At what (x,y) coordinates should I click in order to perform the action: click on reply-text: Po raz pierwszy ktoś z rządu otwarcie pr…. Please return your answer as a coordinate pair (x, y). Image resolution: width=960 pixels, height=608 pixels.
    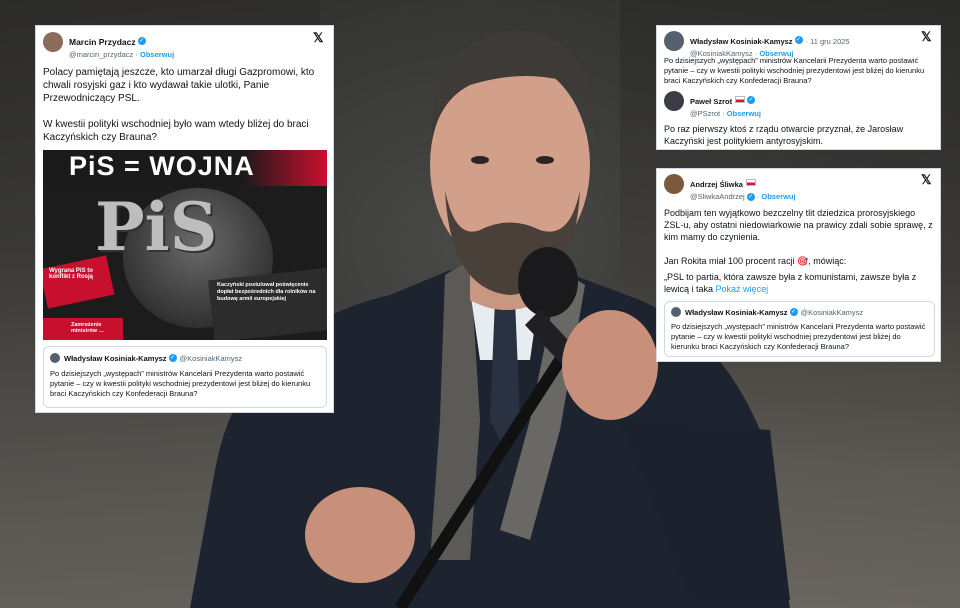
    Looking at the image, I should click on (784, 135).